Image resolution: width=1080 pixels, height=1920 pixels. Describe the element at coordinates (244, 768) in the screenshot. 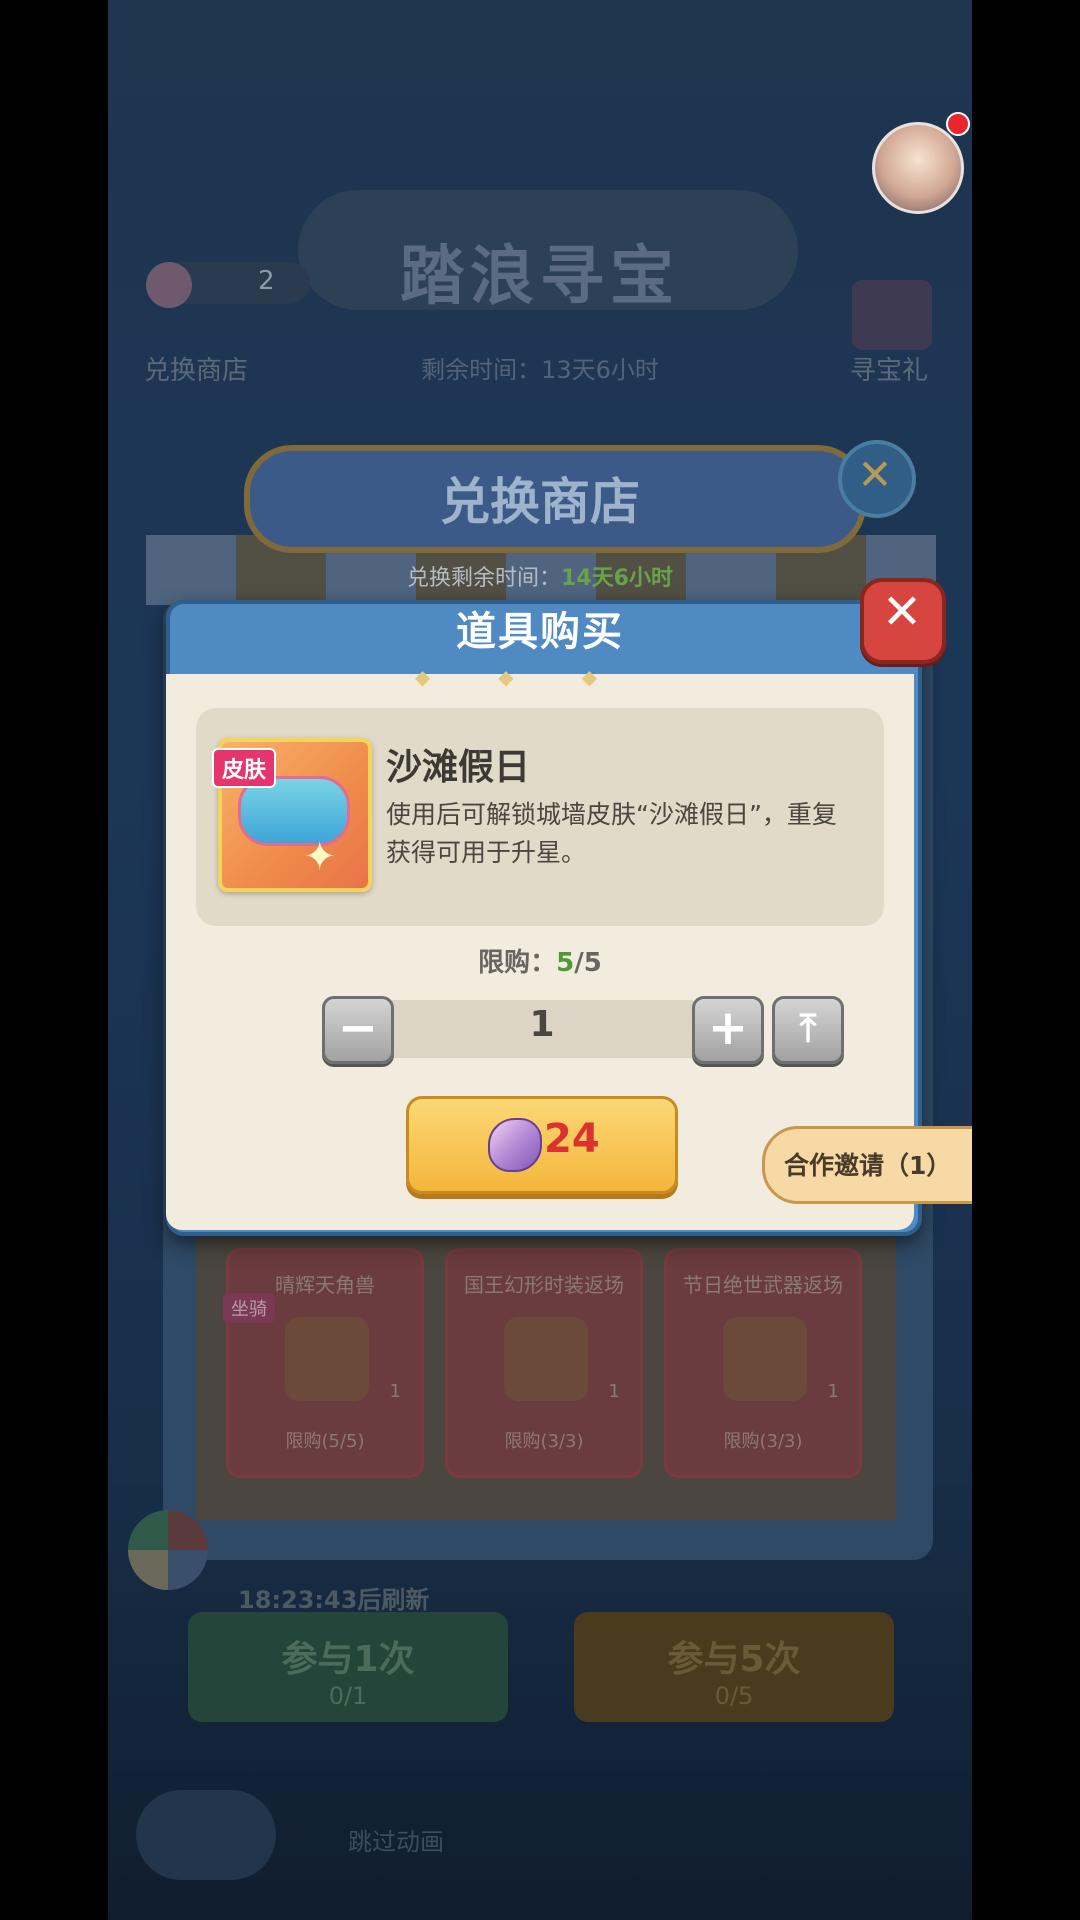

I see `skin-tag: 皮肤` at that location.